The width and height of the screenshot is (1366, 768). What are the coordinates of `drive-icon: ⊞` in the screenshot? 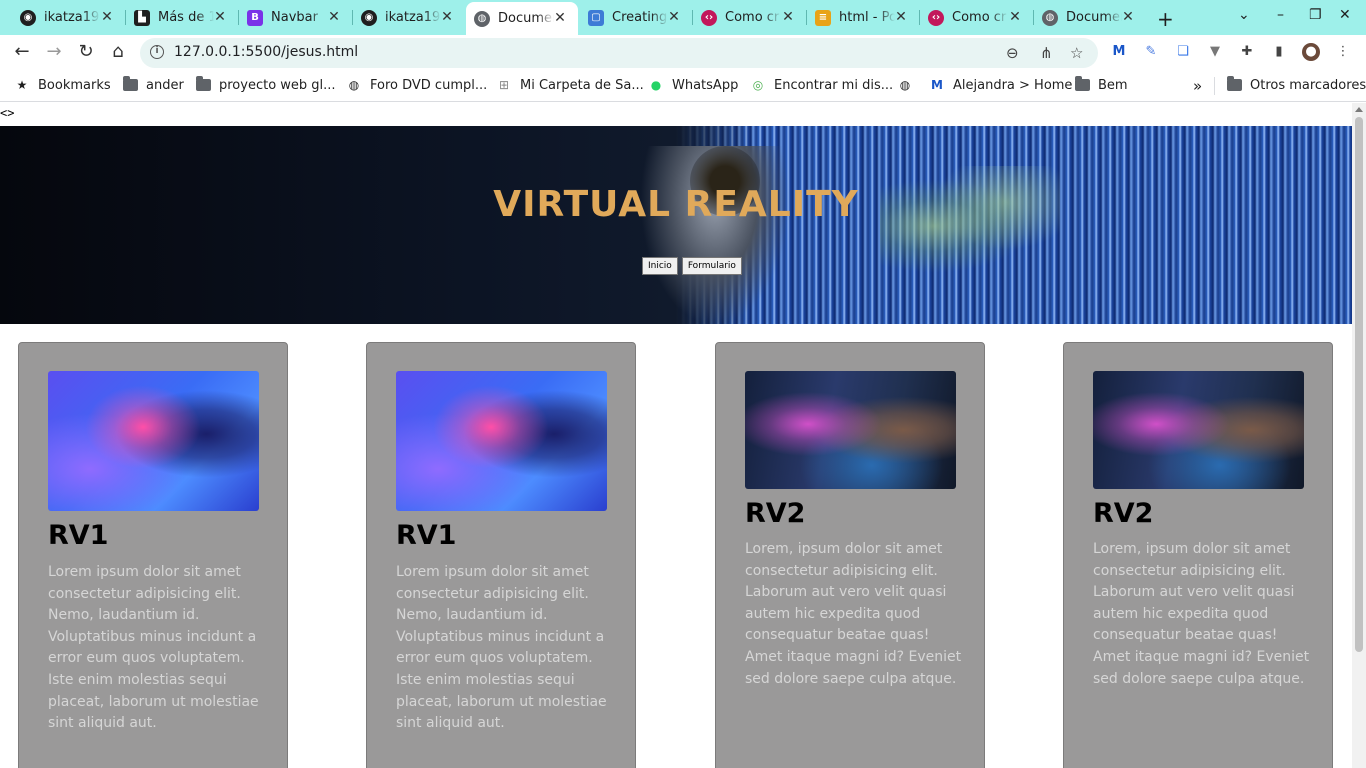 It's located at (504, 85).